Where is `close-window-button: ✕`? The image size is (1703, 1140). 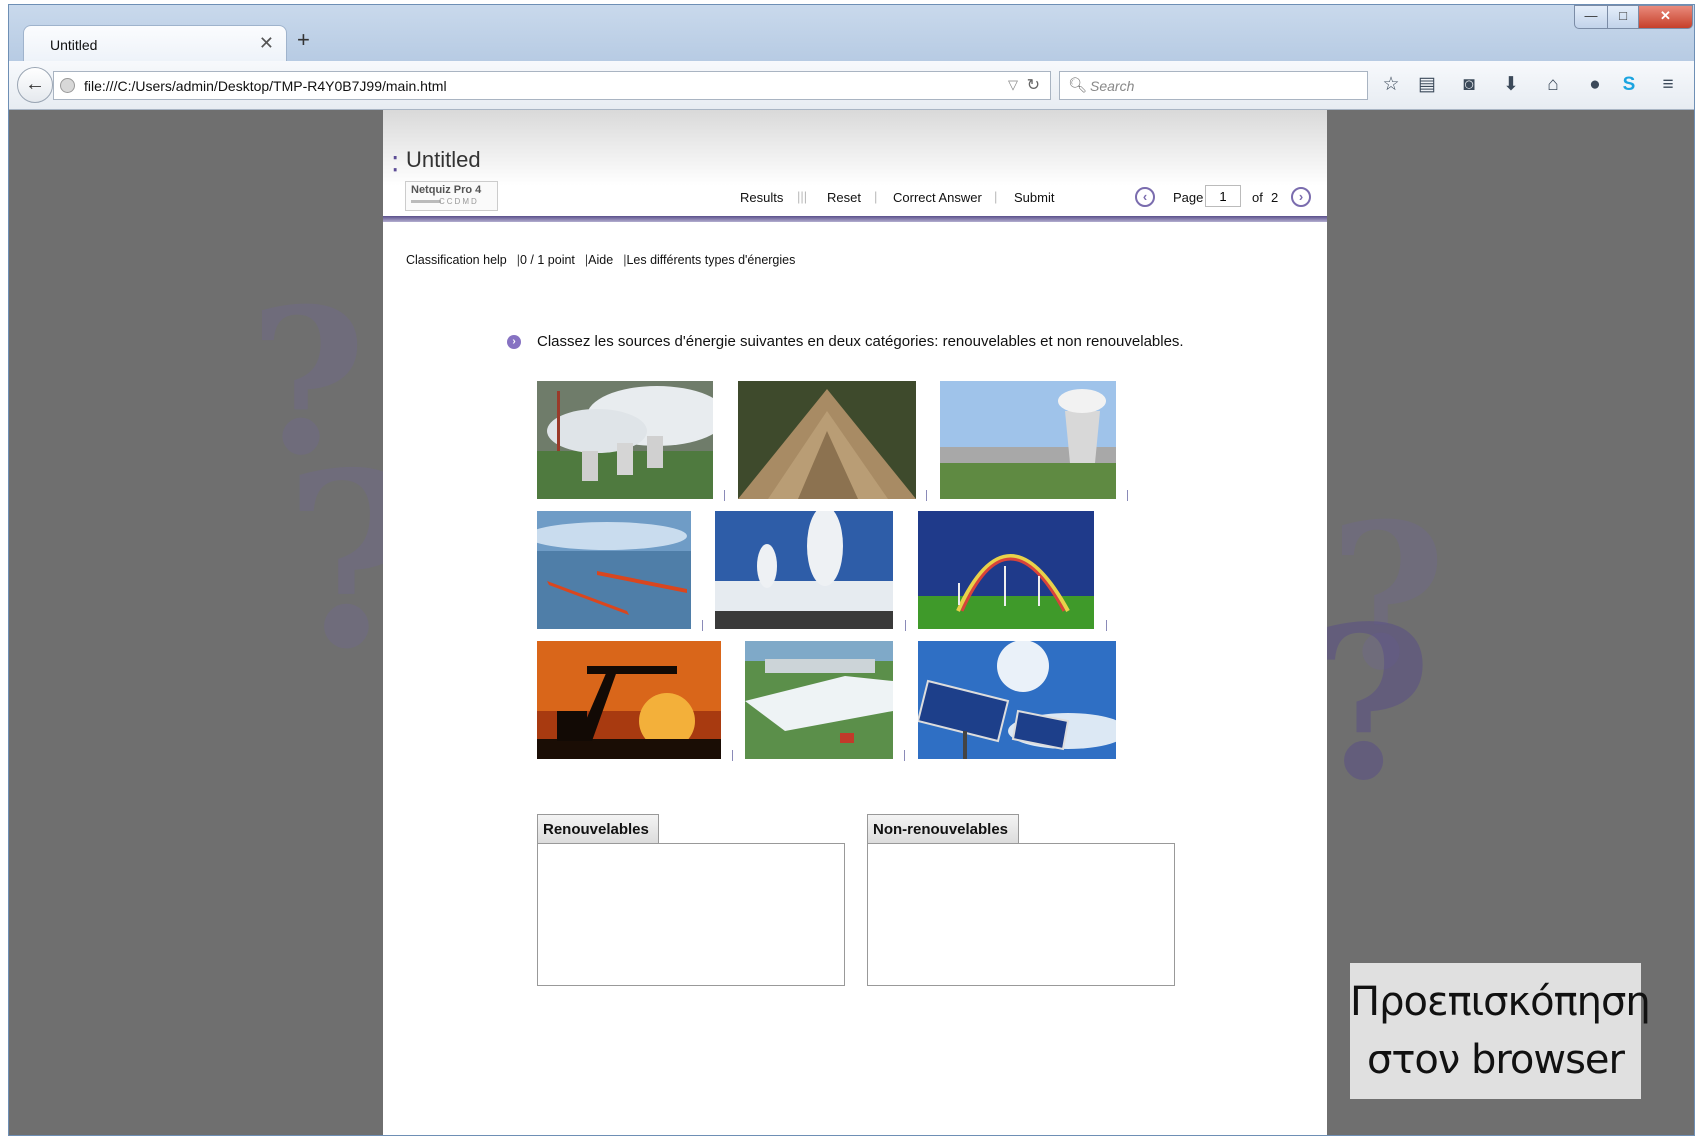
close-window-button: ✕ is located at coordinates (1665, 17).